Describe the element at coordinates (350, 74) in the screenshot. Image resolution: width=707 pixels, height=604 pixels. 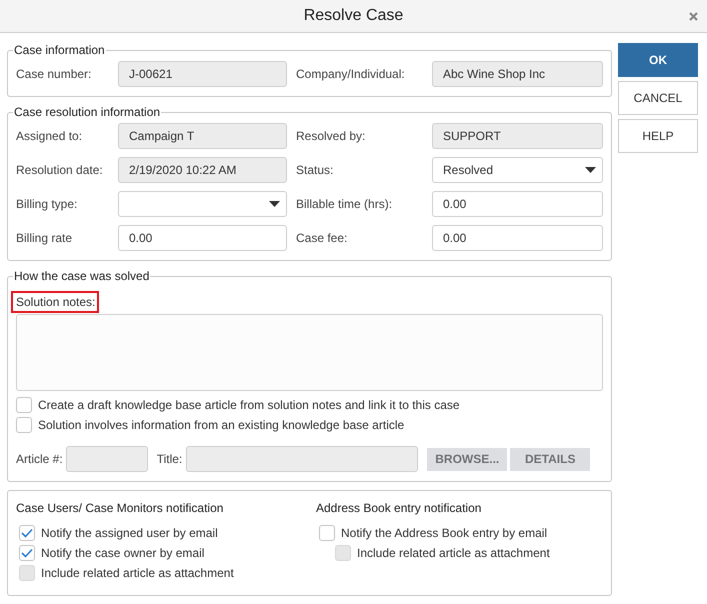
I see `field-label: Company/Individual:` at that location.